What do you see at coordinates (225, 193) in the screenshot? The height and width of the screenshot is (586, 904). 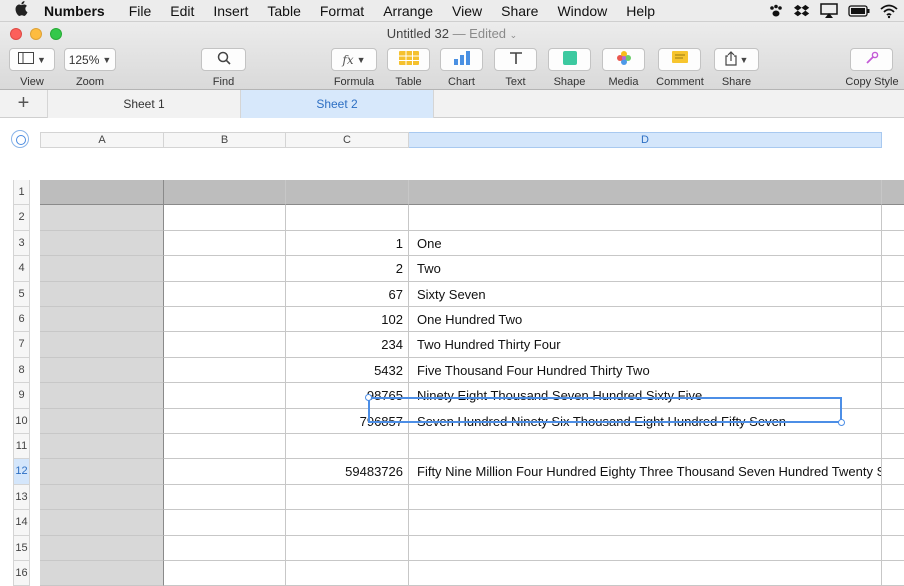 I see `cell-b1` at bounding box center [225, 193].